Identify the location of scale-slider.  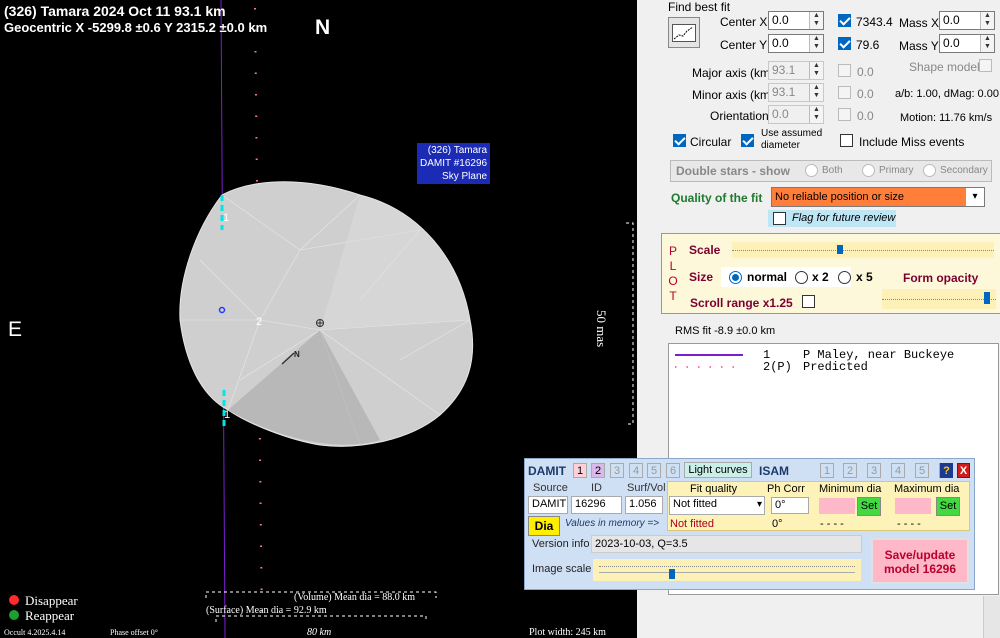
(863, 250).